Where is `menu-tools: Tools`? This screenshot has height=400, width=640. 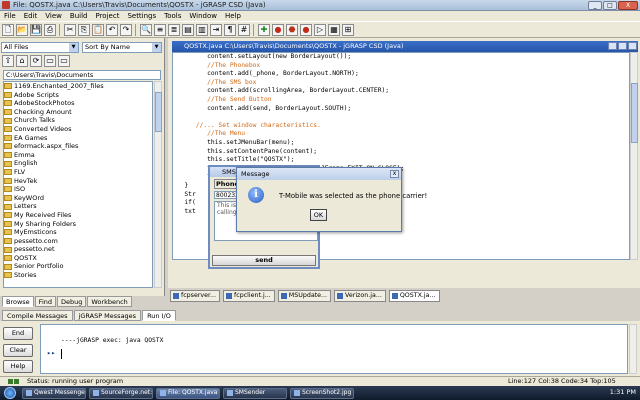 menu-tools: Tools is located at coordinates (172, 16).